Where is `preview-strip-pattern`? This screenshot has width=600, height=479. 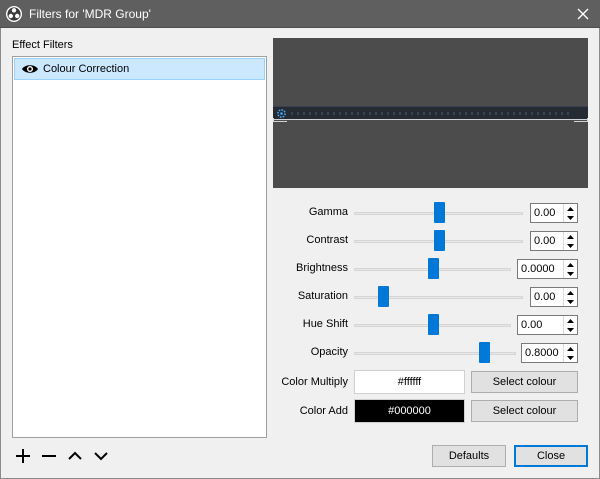
preview-strip-pattern is located at coordinates (431, 113).